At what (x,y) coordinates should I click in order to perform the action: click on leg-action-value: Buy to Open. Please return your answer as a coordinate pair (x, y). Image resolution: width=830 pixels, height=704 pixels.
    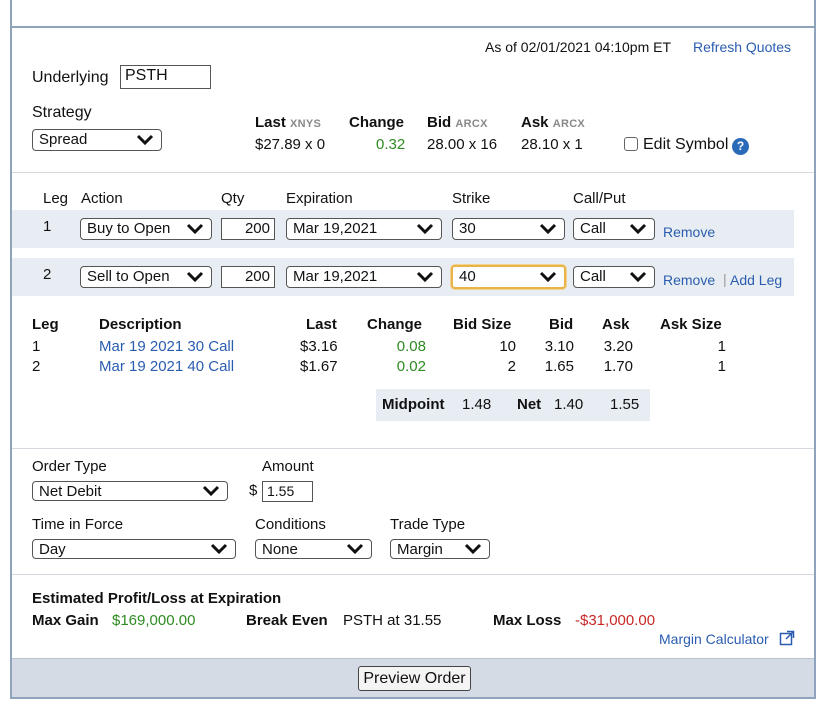
    Looking at the image, I should click on (129, 228).